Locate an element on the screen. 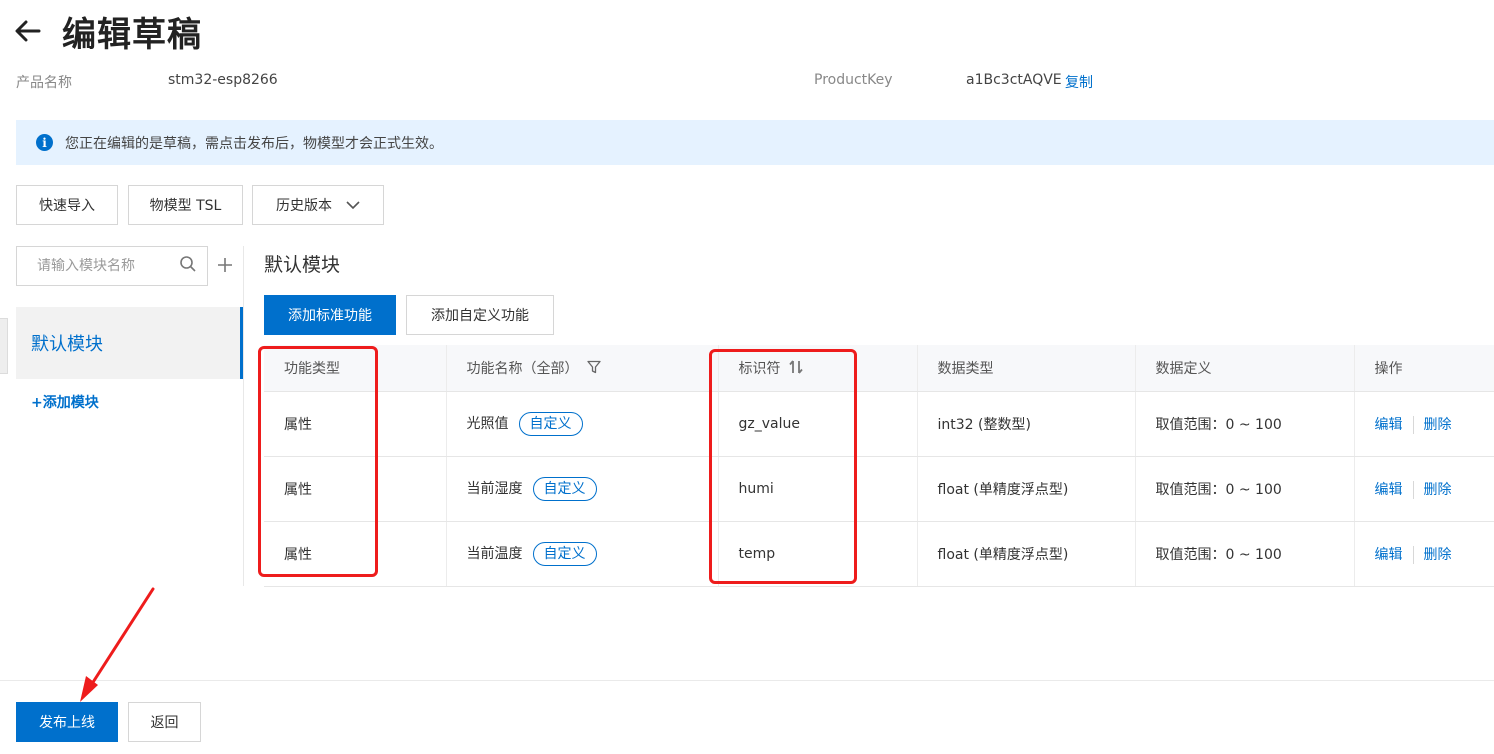 The height and width of the screenshot is (754, 1494). module-search-input is located at coordinates (108, 266).